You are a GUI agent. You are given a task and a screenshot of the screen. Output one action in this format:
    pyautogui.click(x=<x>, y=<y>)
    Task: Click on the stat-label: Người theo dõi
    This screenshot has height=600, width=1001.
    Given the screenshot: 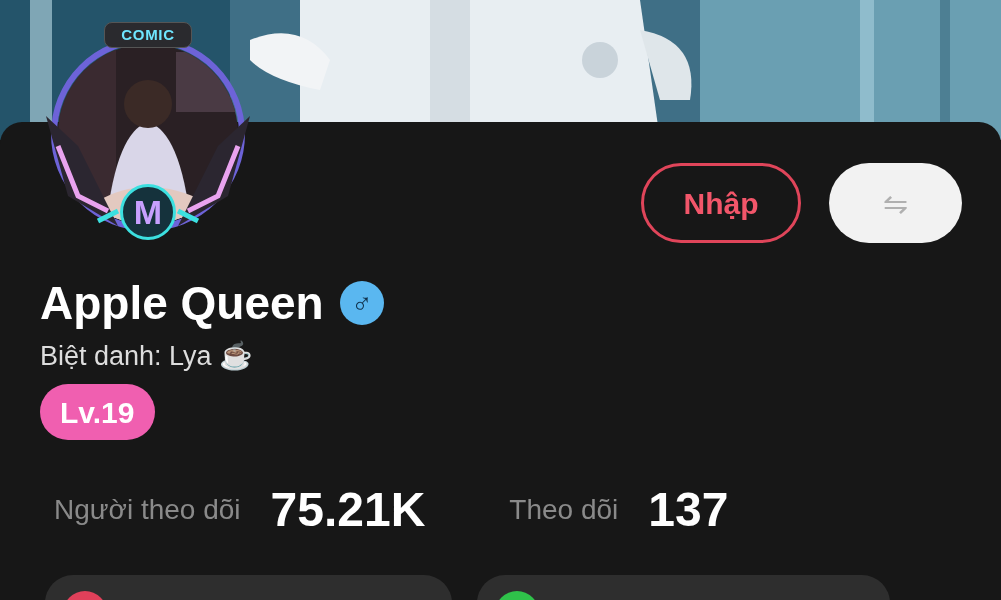 What is the action you would take?
    pyautogui.click(x=147, y=510)
    